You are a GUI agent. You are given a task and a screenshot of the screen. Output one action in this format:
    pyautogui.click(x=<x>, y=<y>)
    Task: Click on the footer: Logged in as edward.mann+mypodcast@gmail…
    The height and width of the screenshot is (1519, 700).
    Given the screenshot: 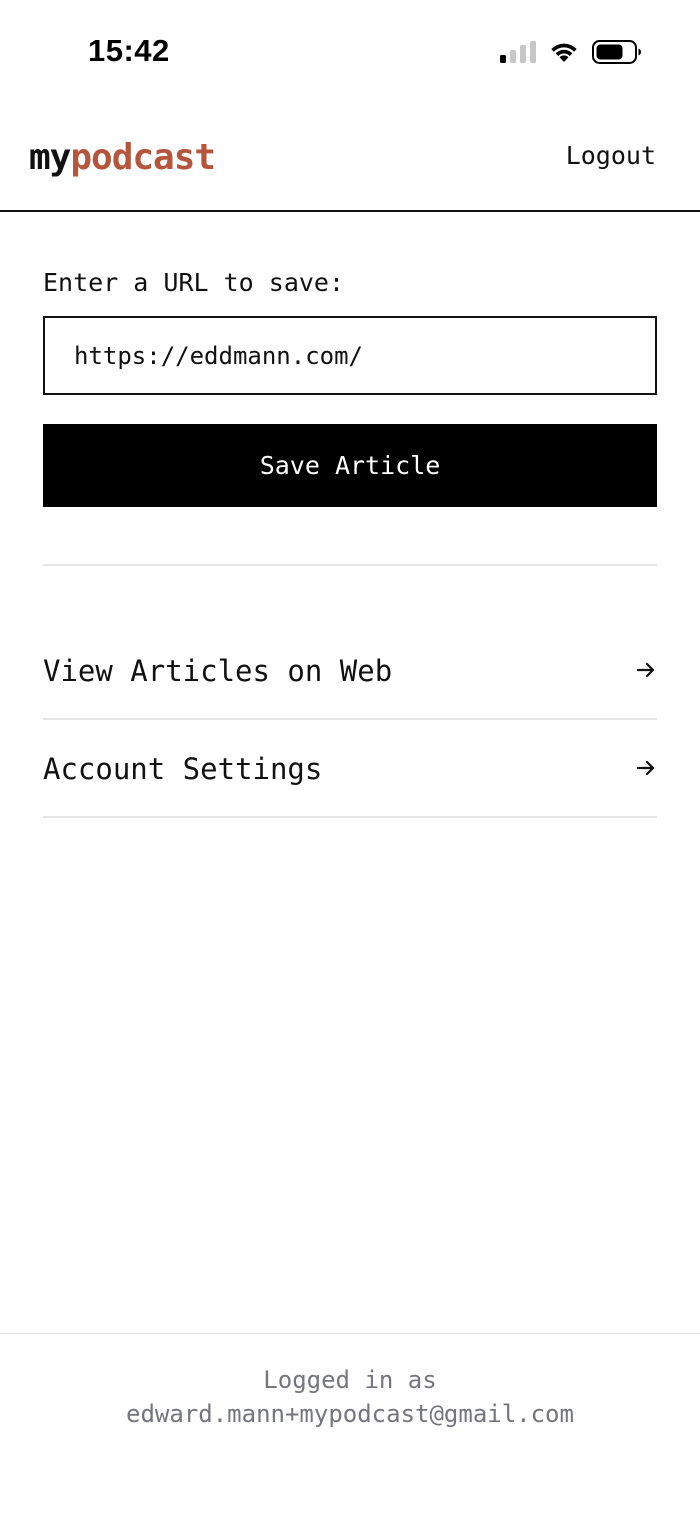 What is the action you would take?
    pyautogui.click(x=350, y=1426)
    